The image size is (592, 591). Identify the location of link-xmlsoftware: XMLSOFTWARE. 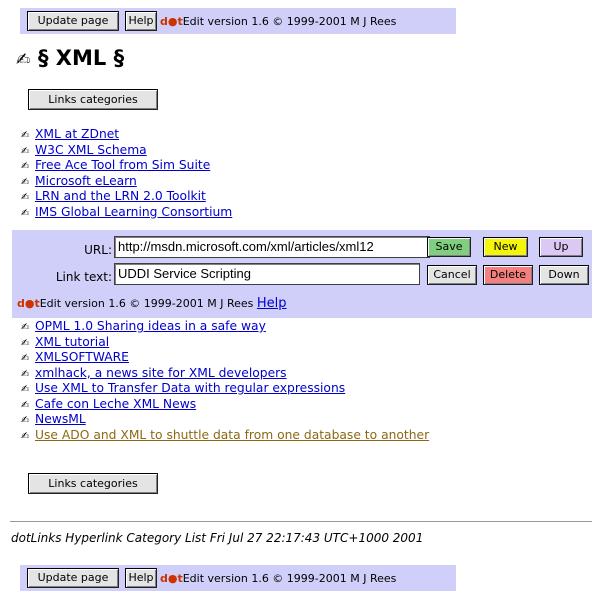
(82, 357).